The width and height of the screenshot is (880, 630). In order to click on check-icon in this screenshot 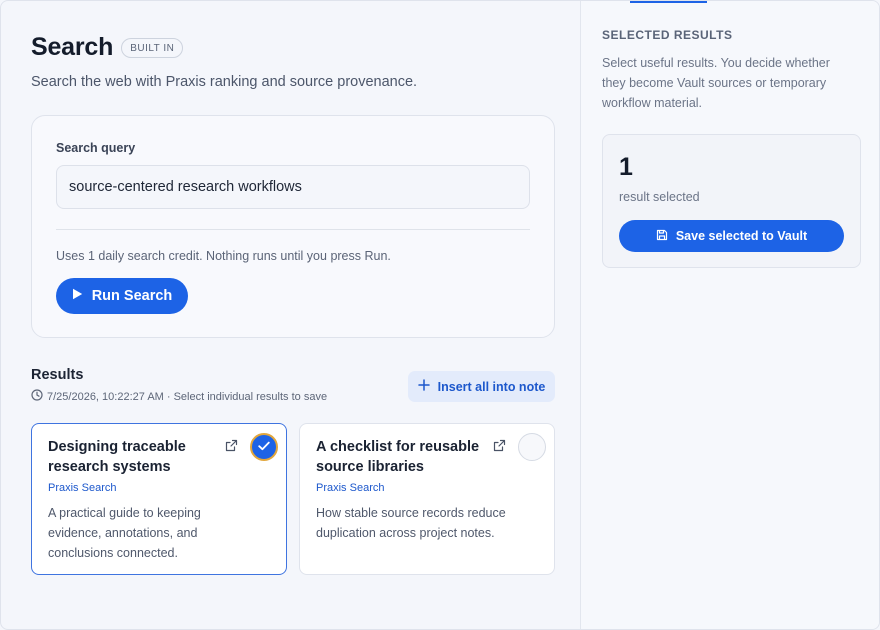, I will do `click(264, 447)`.